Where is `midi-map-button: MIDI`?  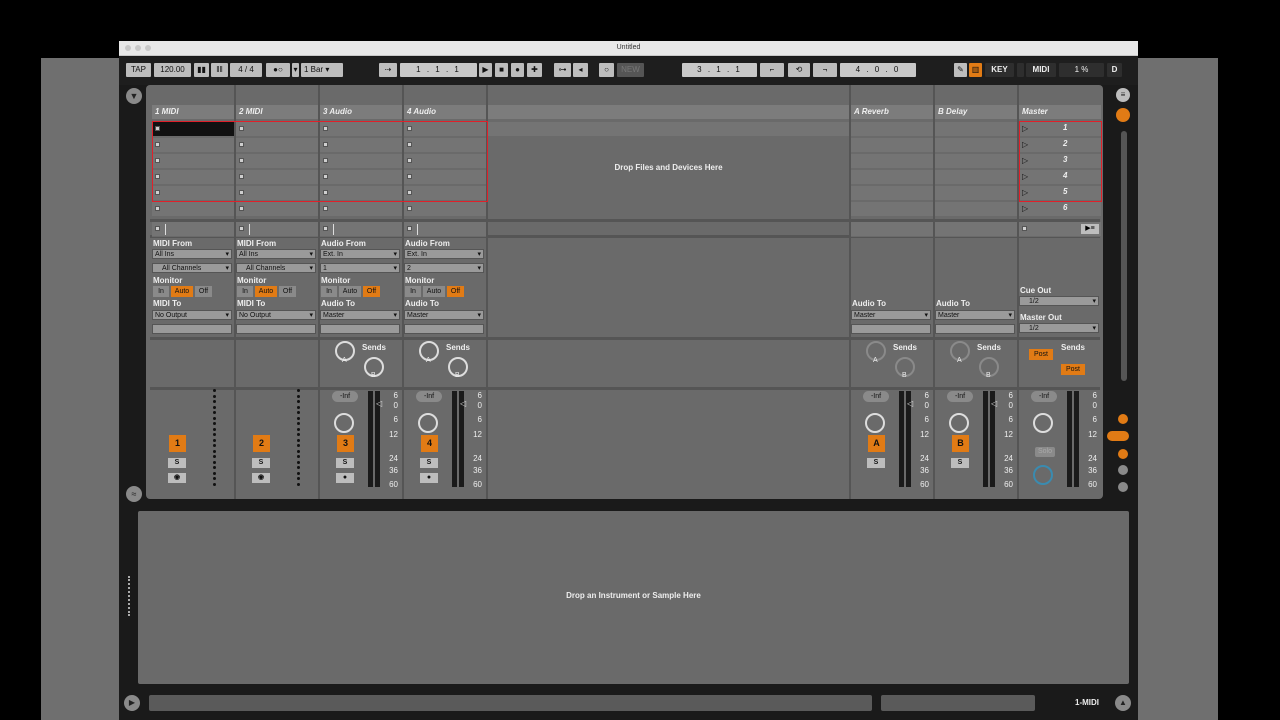
midi-map-button: MIDI is located at coordinates (1041, 70).